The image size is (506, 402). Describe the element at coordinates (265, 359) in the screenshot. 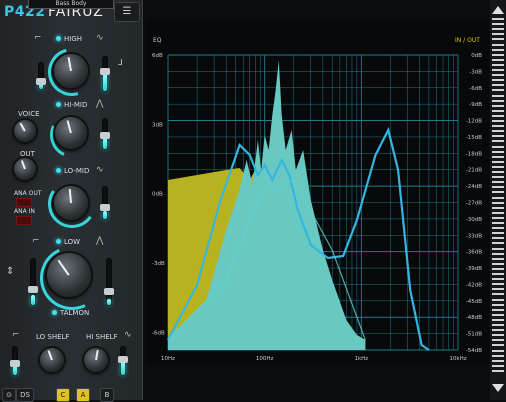

I see `freq-tick: 100Hz` at that location.